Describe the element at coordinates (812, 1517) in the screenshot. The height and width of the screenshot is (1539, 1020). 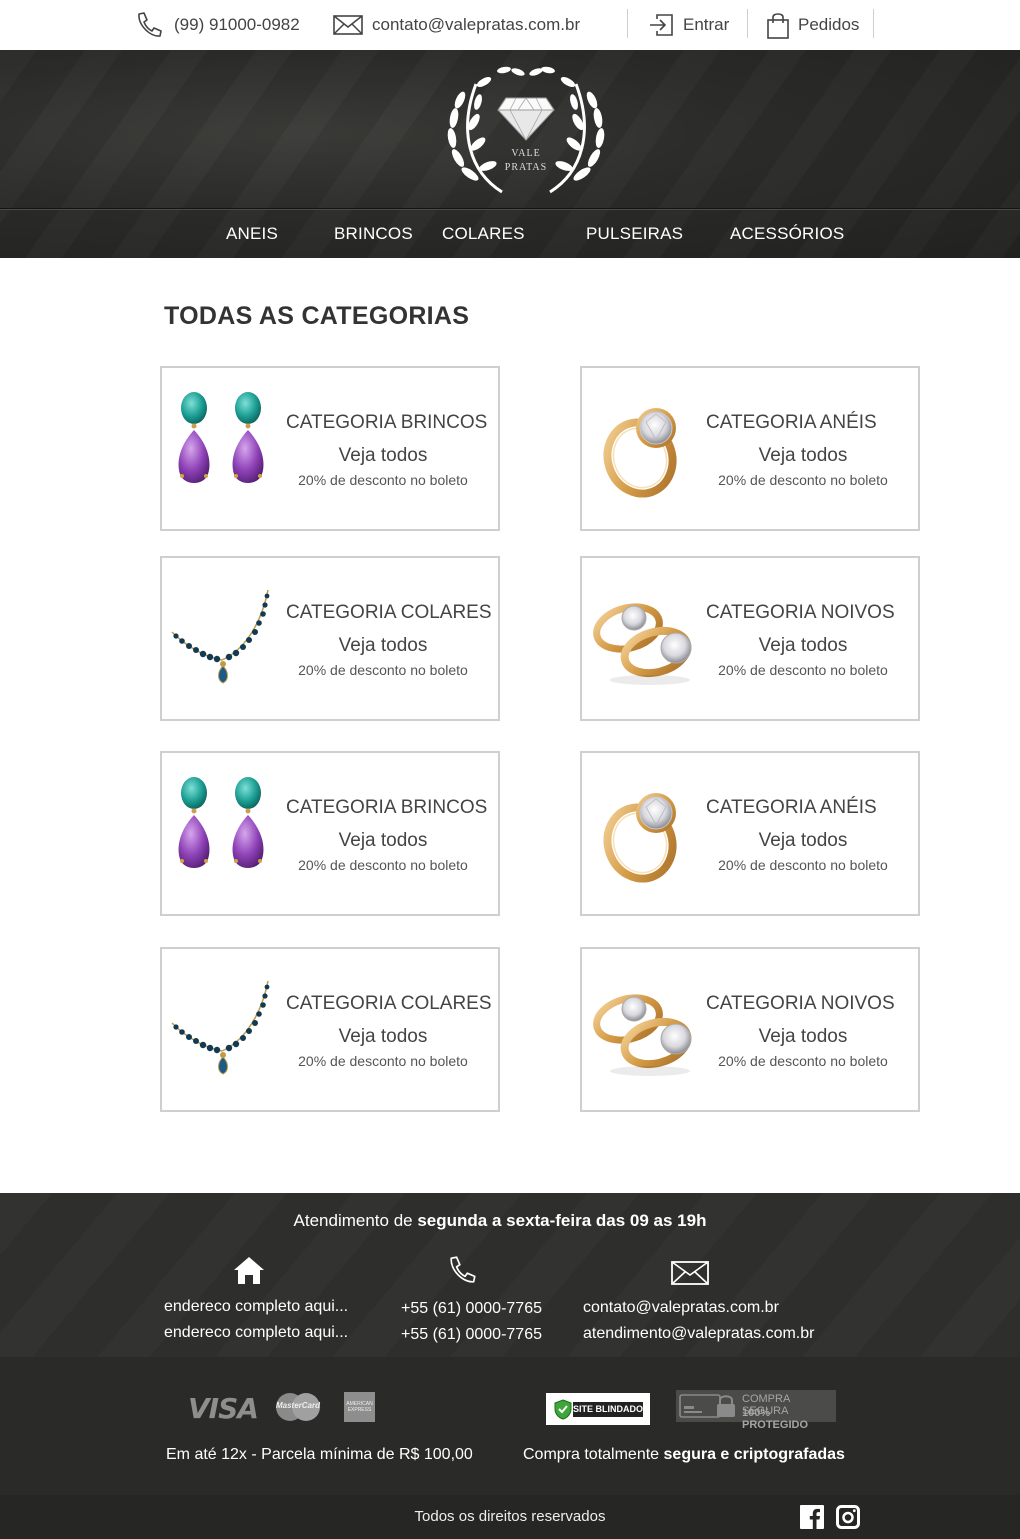
I see `facebook-icon` at that location.